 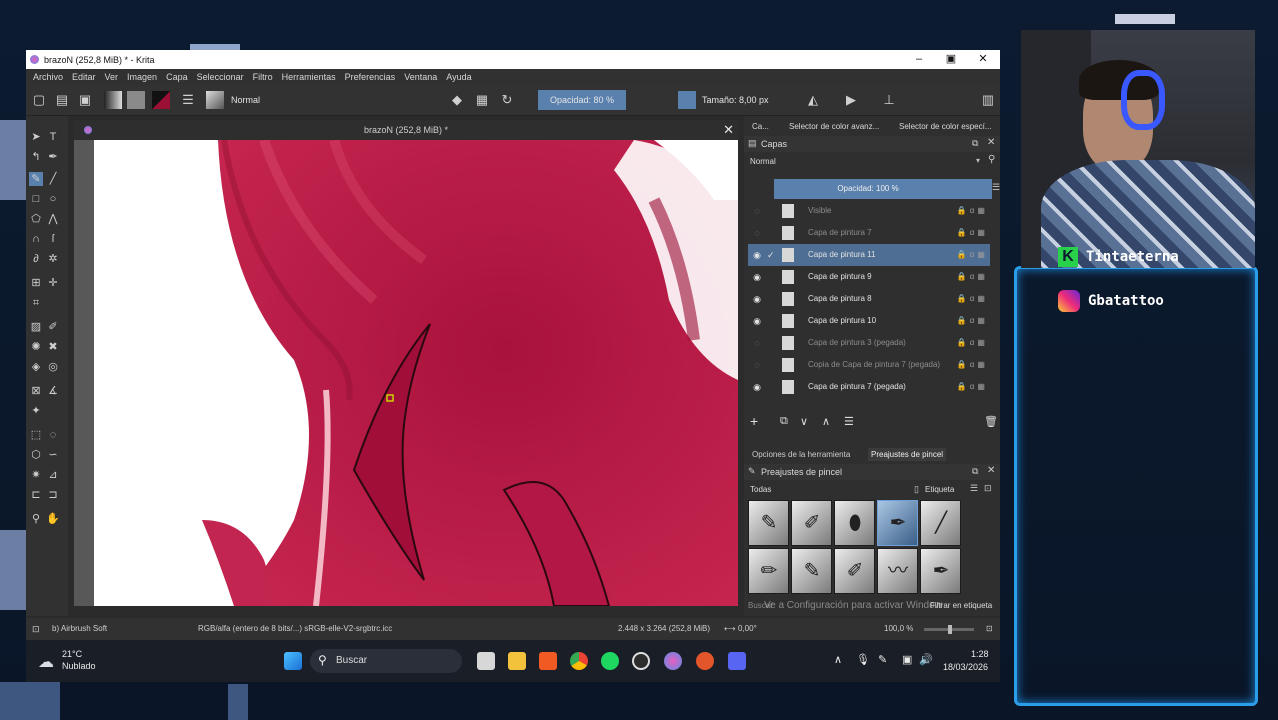 What do you see at coordinates (36, 259) in the screenshot?
I see `dynamic-brush-icon: ∂` at bounding box center [36, 259].